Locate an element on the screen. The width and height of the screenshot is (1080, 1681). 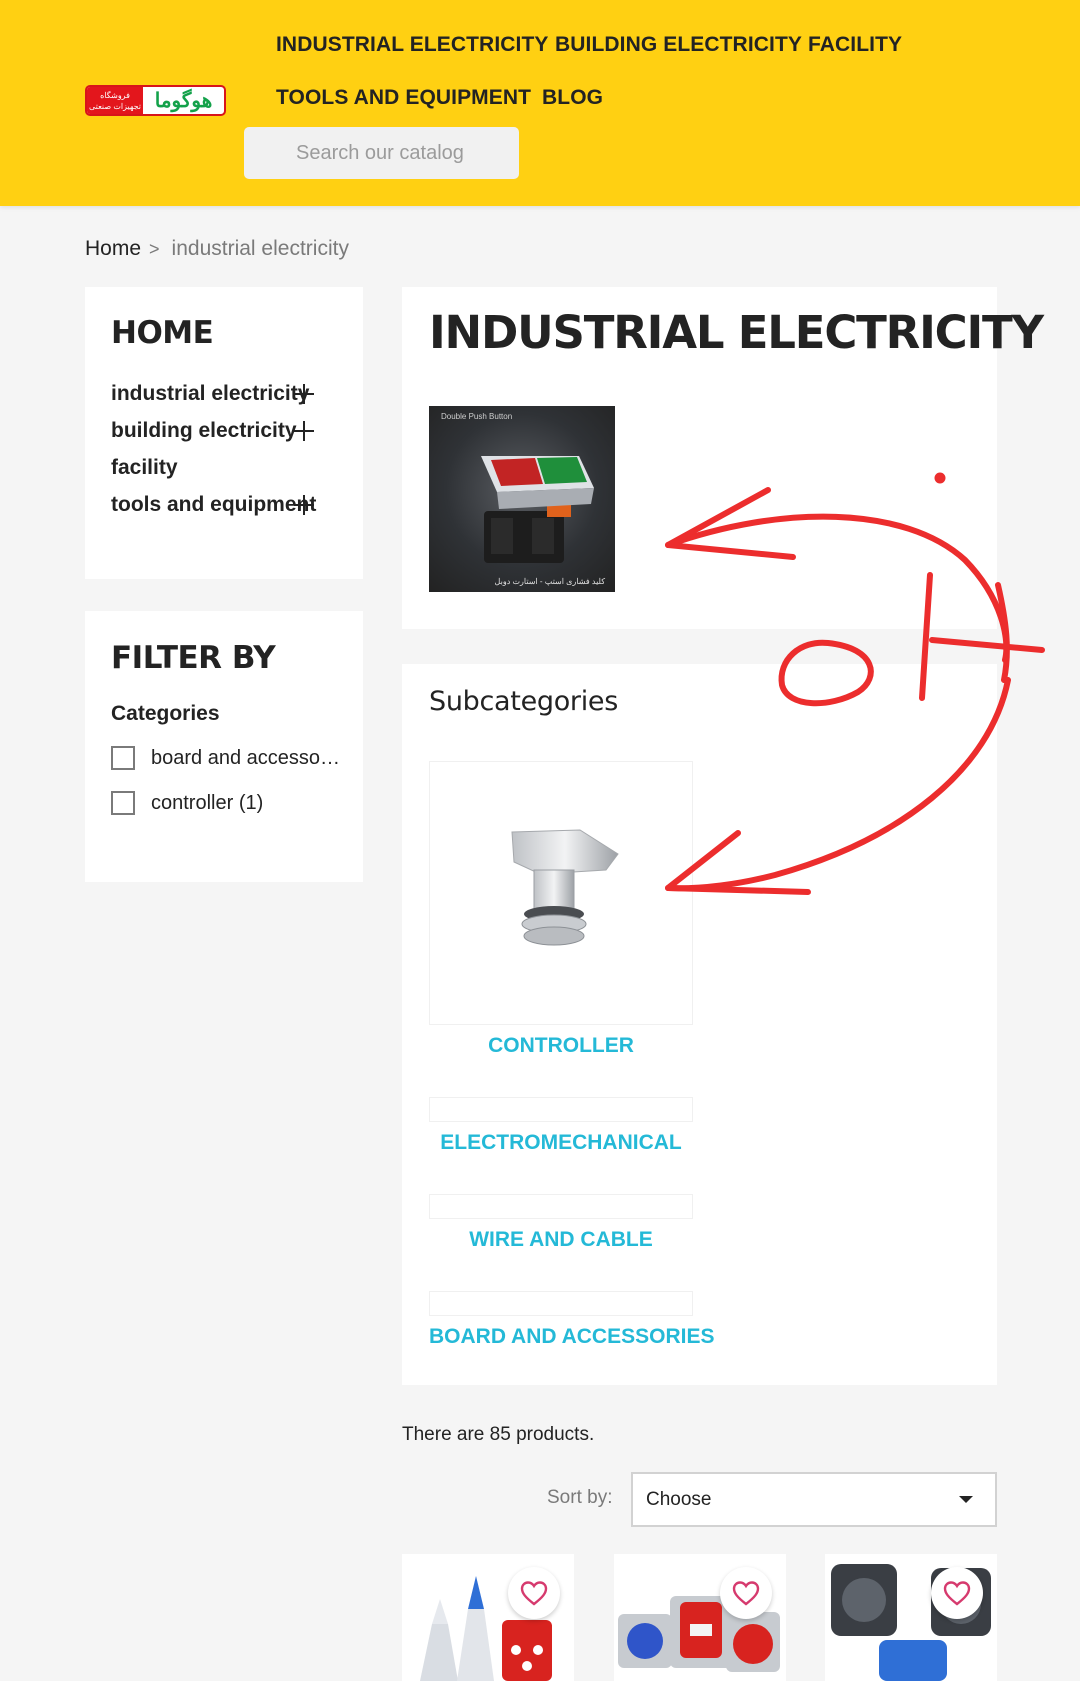
sort-label: Sort by: is located at coordinates (580, 1497).